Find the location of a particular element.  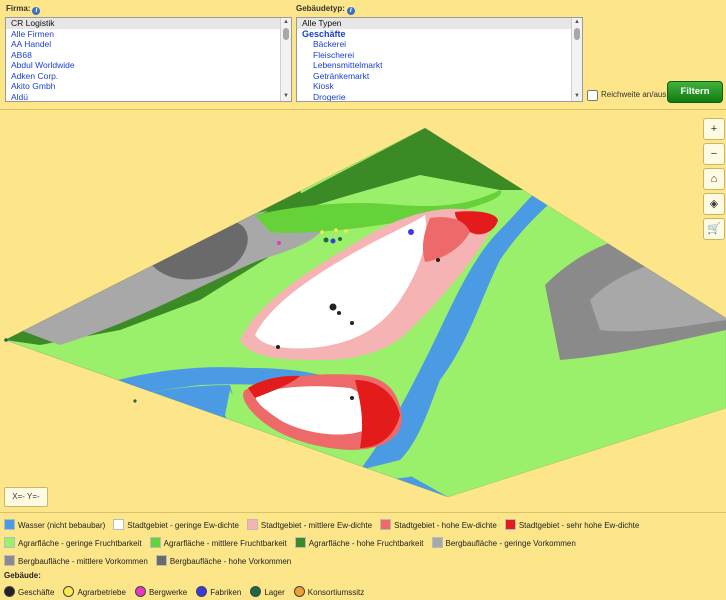

firma-option: AB68 is located at coordinates (148, 55).